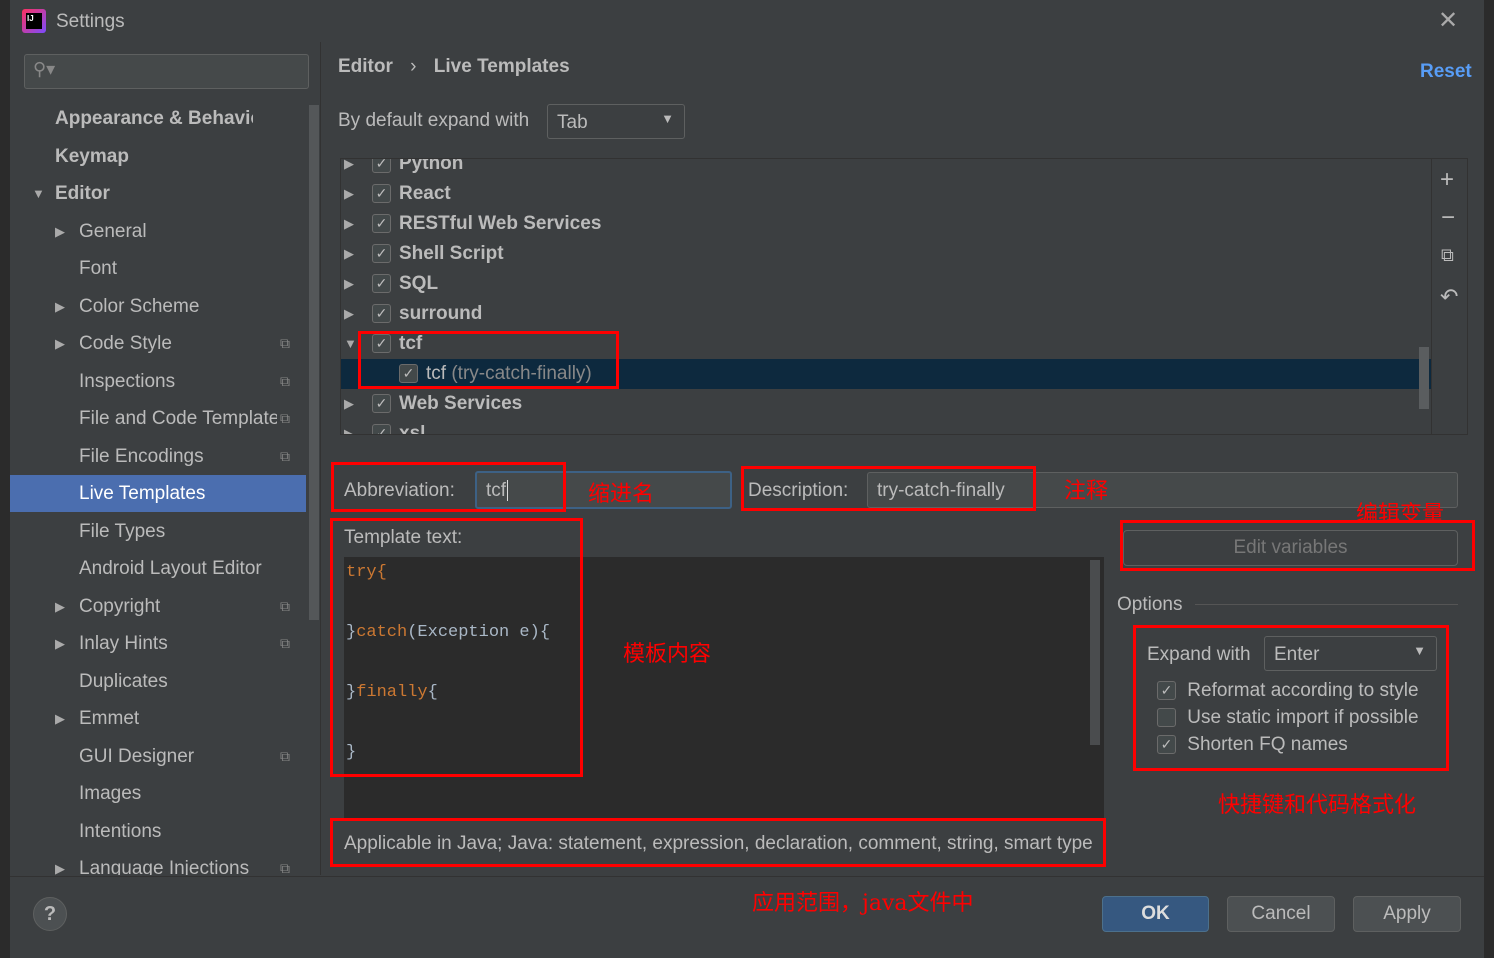  I want to click on tree-row: ▶ ✓ surround, so click(886, 314).